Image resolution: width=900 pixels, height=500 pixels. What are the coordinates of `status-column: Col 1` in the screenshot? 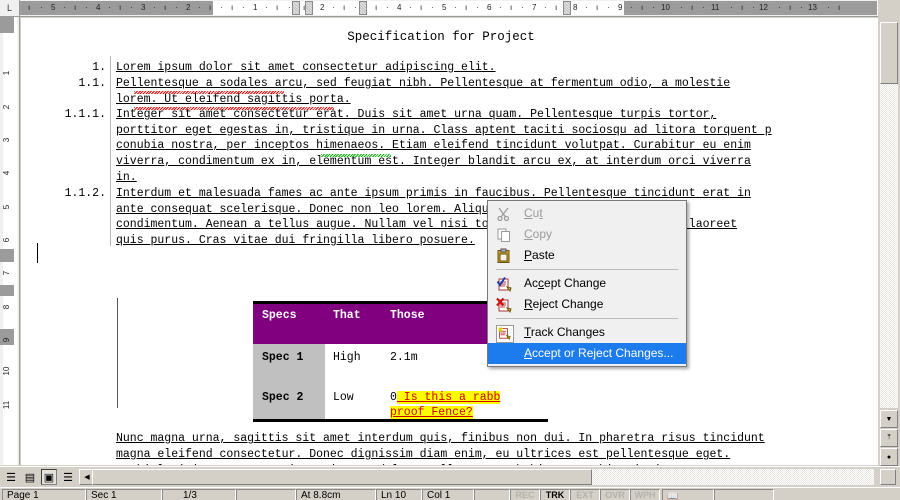 It's located at (448, 494).